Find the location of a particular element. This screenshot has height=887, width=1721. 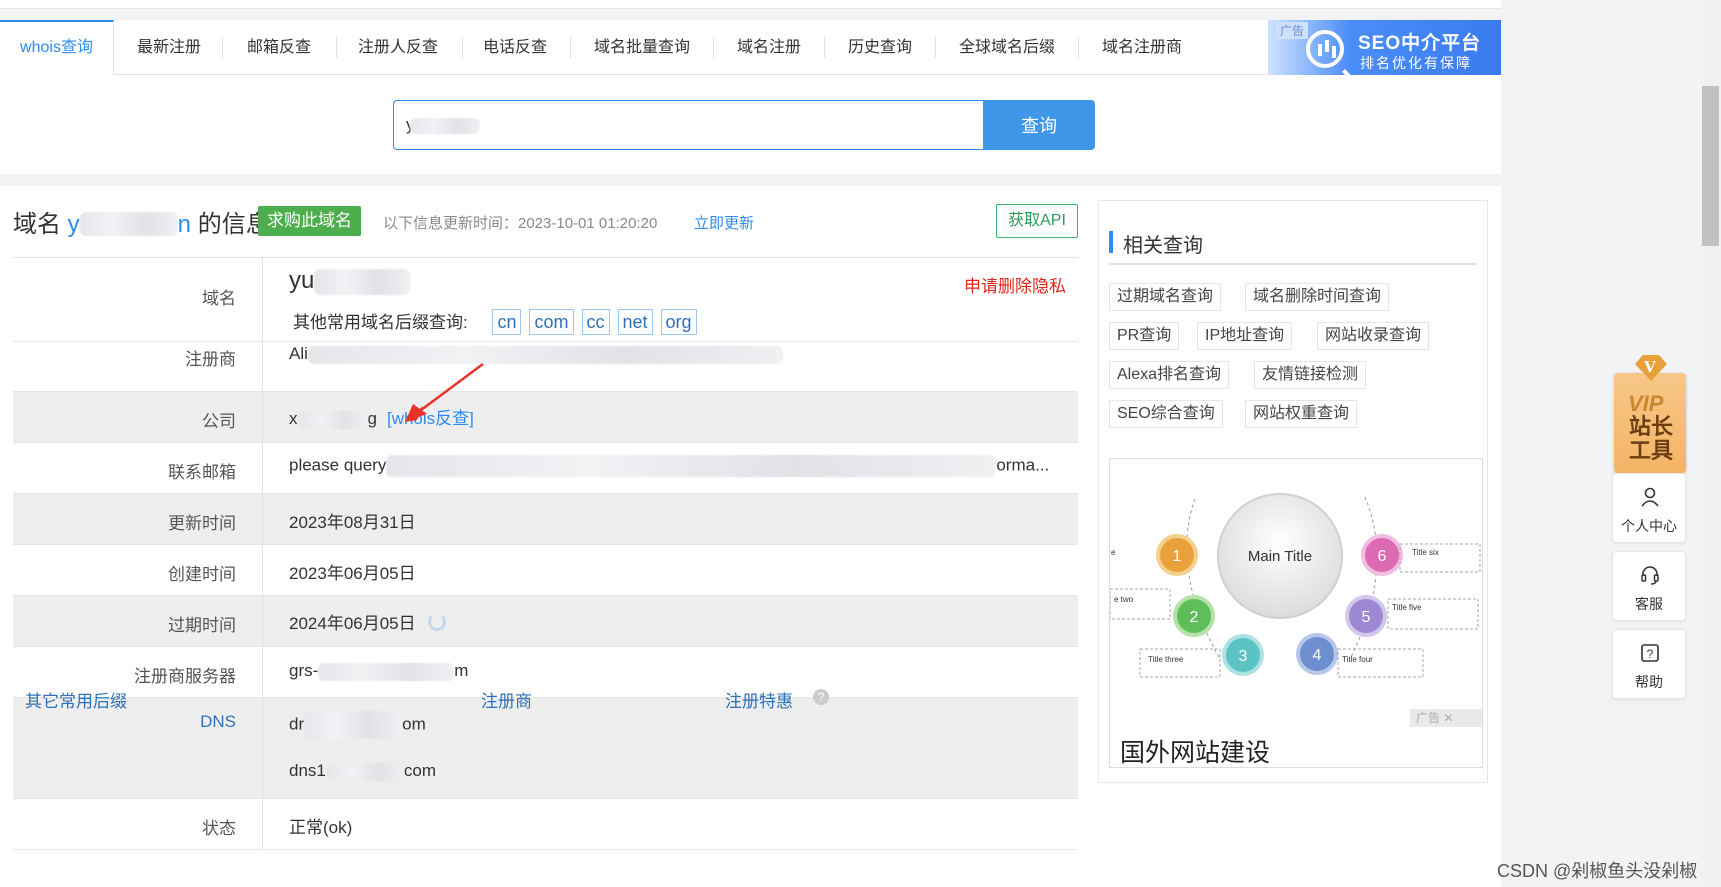

scrollbar-thumb is located at coordinates (1710, 166).